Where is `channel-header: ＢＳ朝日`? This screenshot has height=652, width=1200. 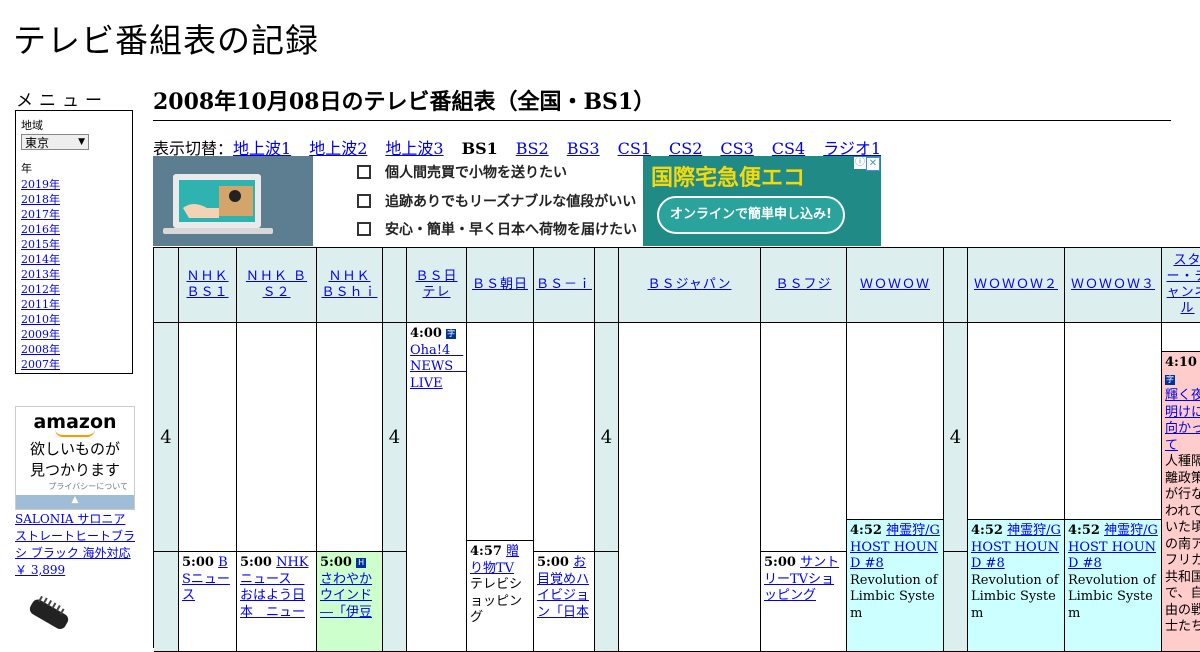 channel-header: ＢＳ朝日 is located at coordinates (500, 285).